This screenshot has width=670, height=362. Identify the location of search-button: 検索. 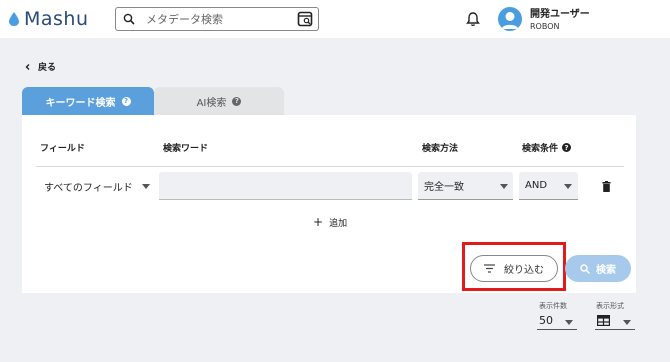
(598, 268).